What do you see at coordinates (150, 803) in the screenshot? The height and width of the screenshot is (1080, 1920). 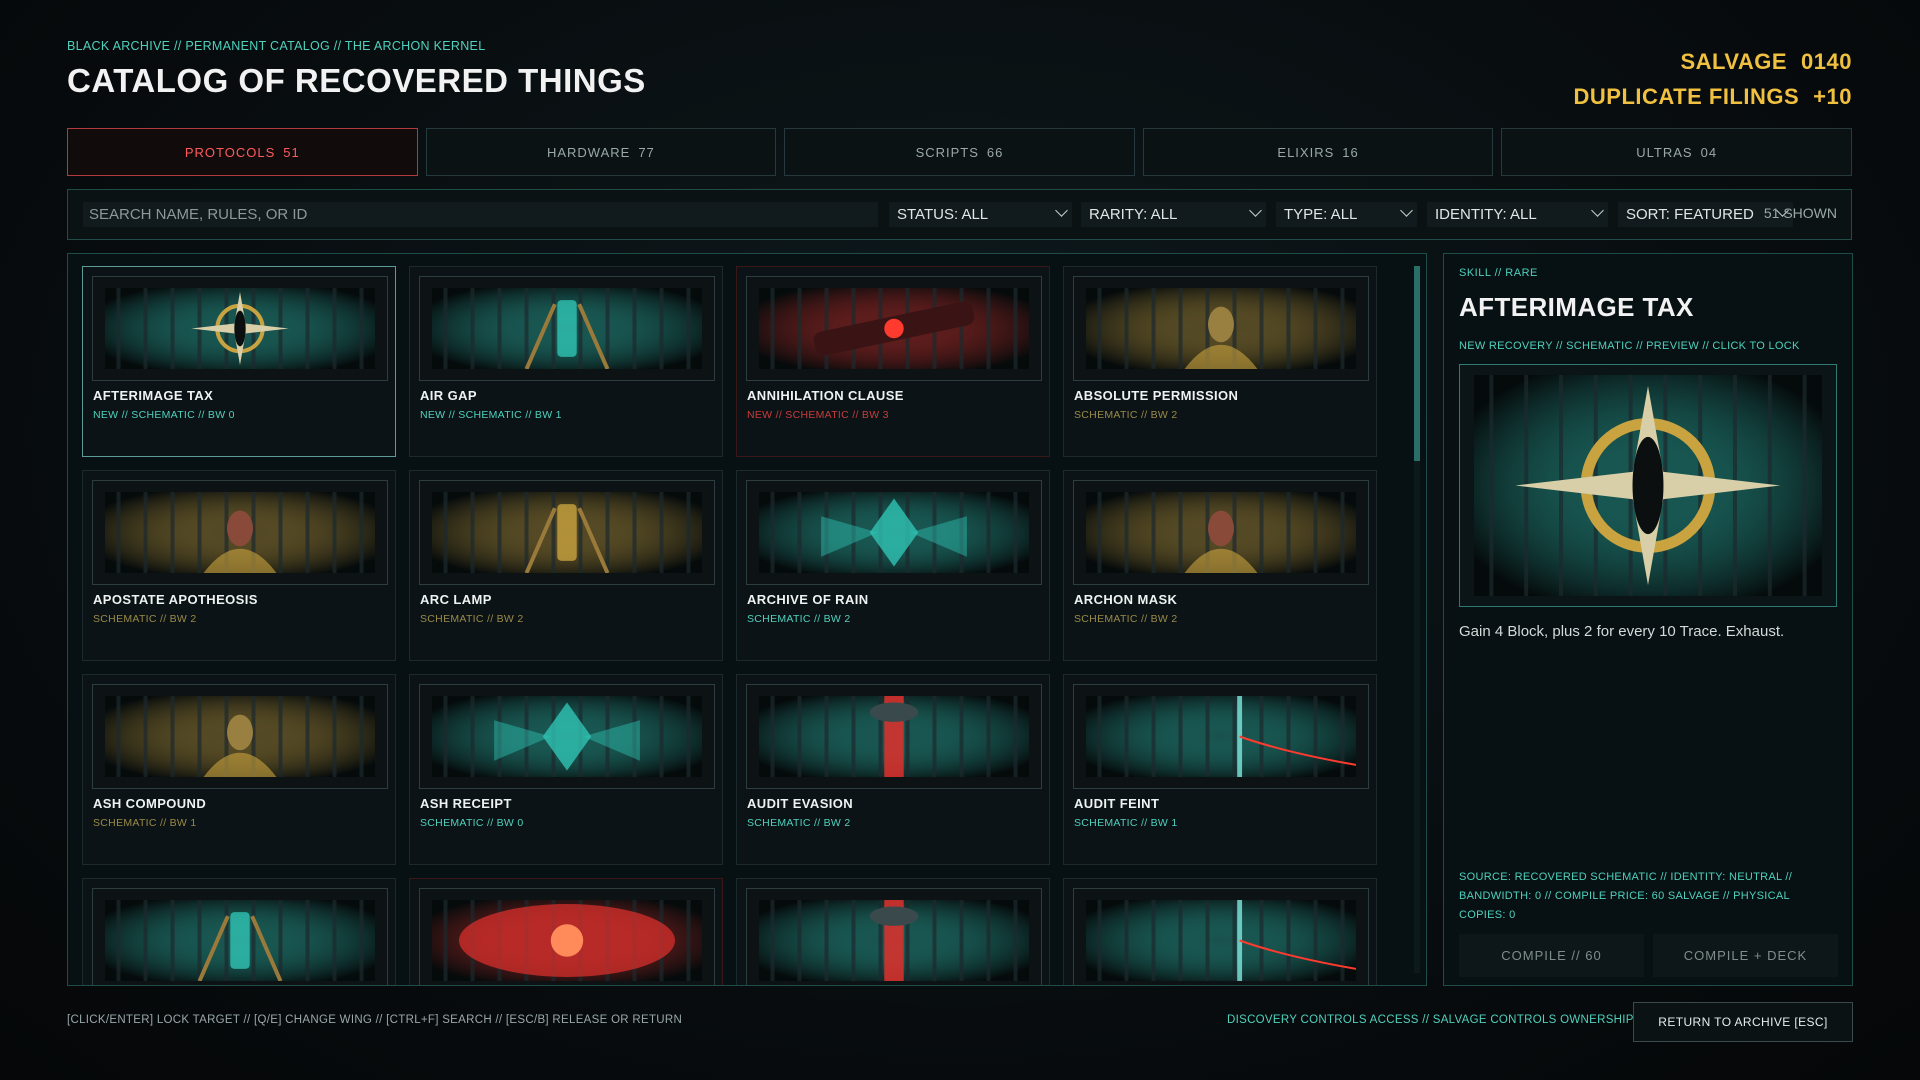 I see `card-name: ASH COMPOUND` at bounding box center [150, 803].